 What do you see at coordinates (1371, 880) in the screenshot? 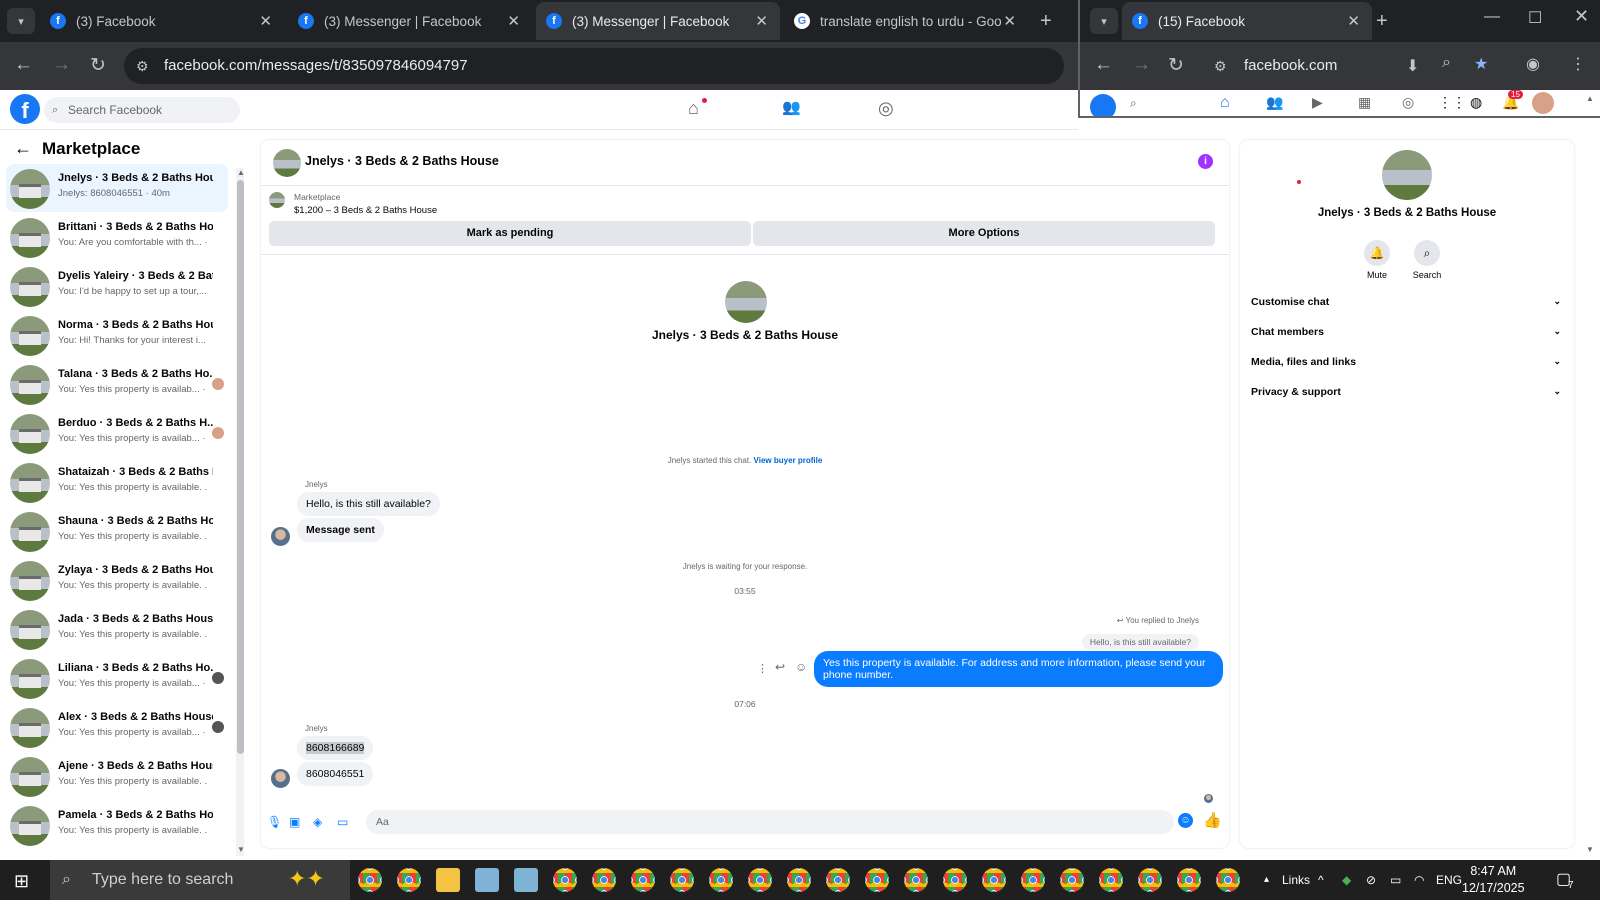
I see `network-off-icon: ⊘` at bounding box center [1371, 880].